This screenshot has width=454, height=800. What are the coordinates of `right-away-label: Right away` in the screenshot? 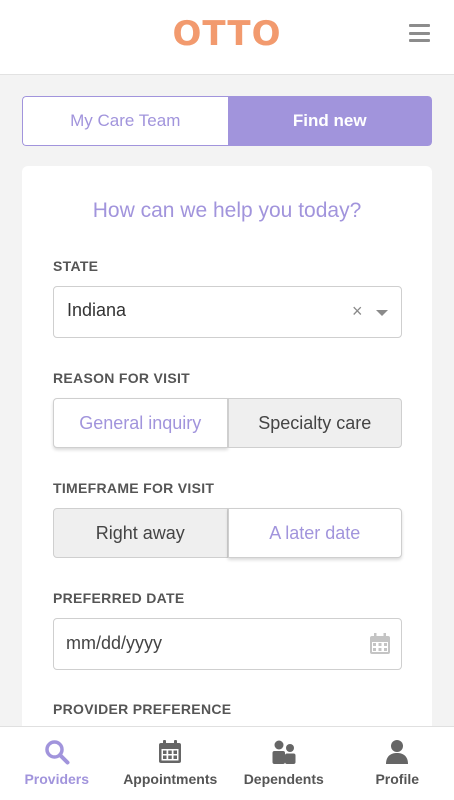 It's located at (140, 532).